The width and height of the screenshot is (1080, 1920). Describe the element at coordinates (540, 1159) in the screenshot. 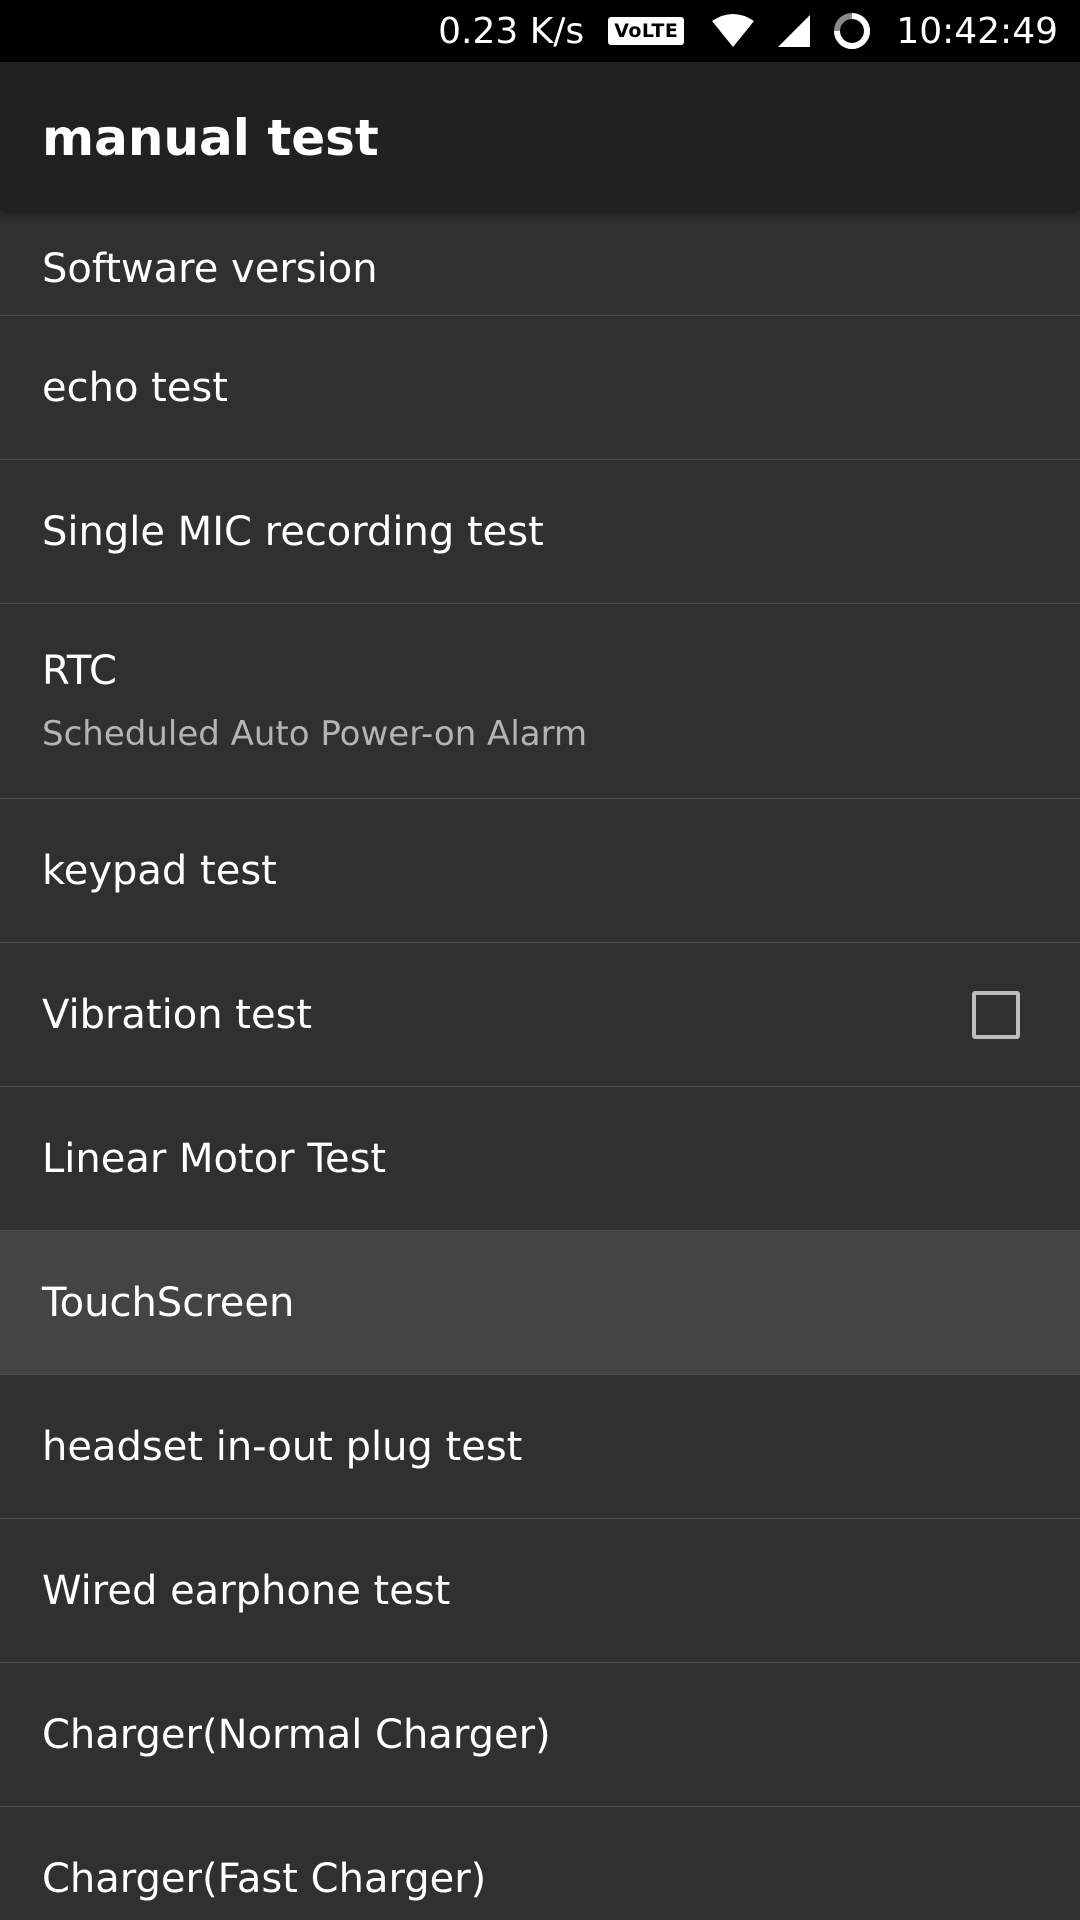

I see `list-item-linear-motor-test: Linear Motor Test` at that location.